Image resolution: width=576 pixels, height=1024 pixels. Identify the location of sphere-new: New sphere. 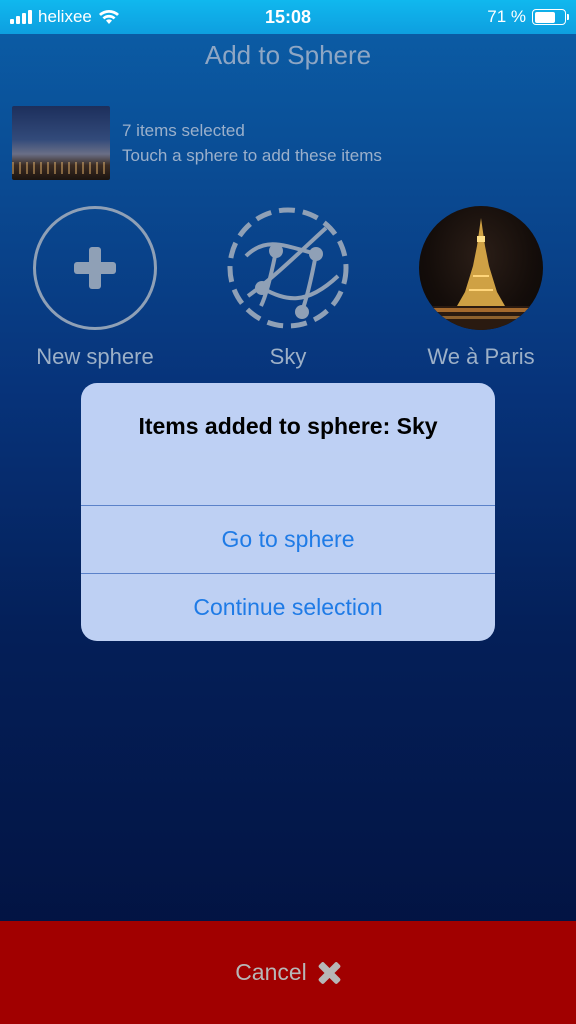
(95, 288).